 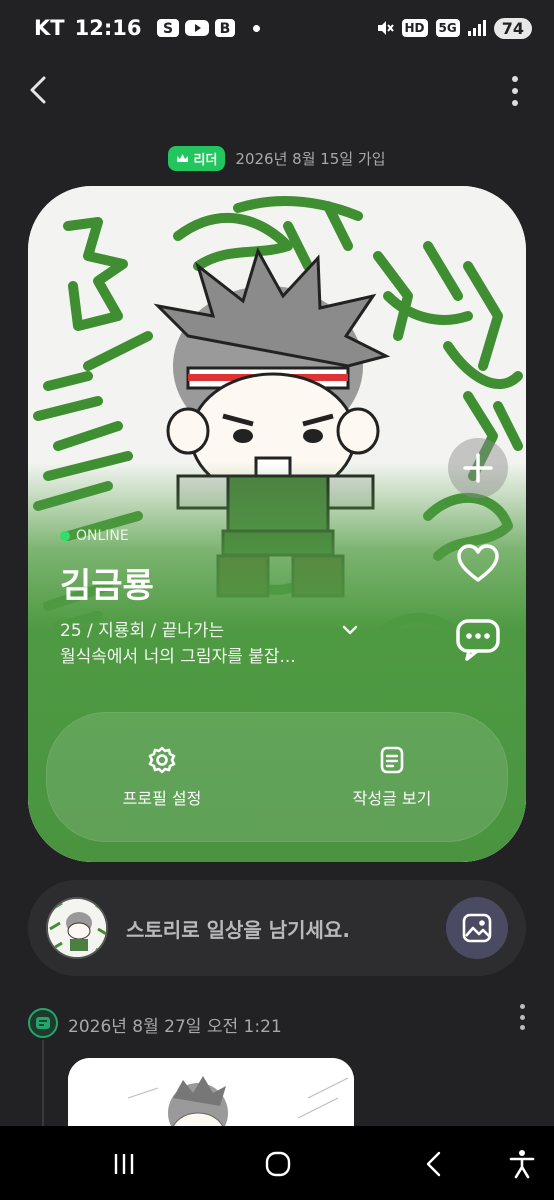 I want to click on status-left: KT 12:16 S B, so click(x=147, y=28).